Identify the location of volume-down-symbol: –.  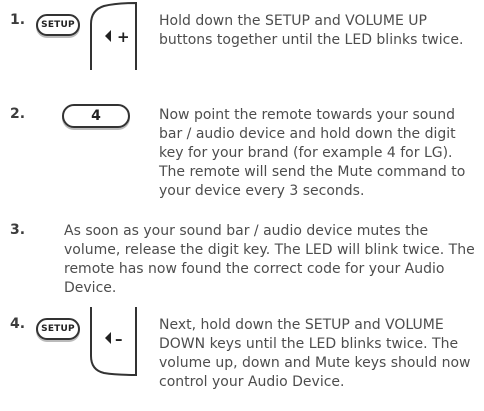
(119, 339).